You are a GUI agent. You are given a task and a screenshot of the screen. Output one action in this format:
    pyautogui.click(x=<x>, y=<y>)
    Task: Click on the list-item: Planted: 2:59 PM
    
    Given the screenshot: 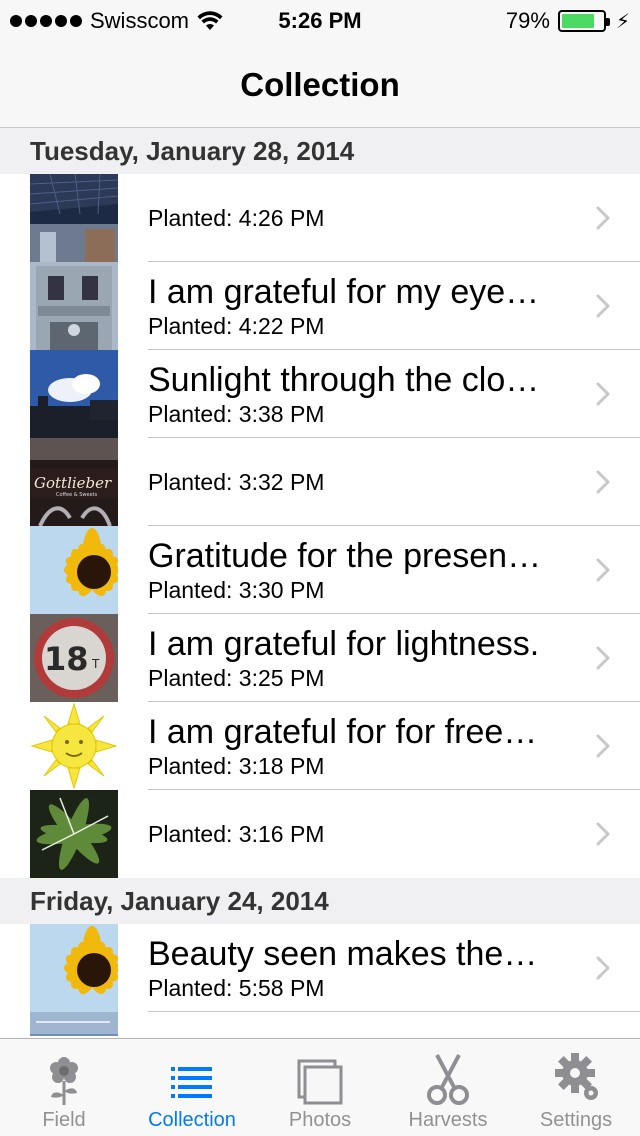 What is the action you would take?
    pyautogui.click(x=320, y=1024)
    